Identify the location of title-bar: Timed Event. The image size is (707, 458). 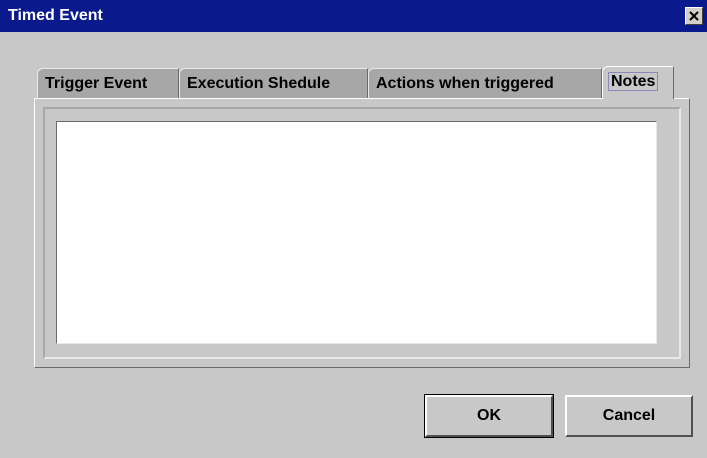
(353, 16).